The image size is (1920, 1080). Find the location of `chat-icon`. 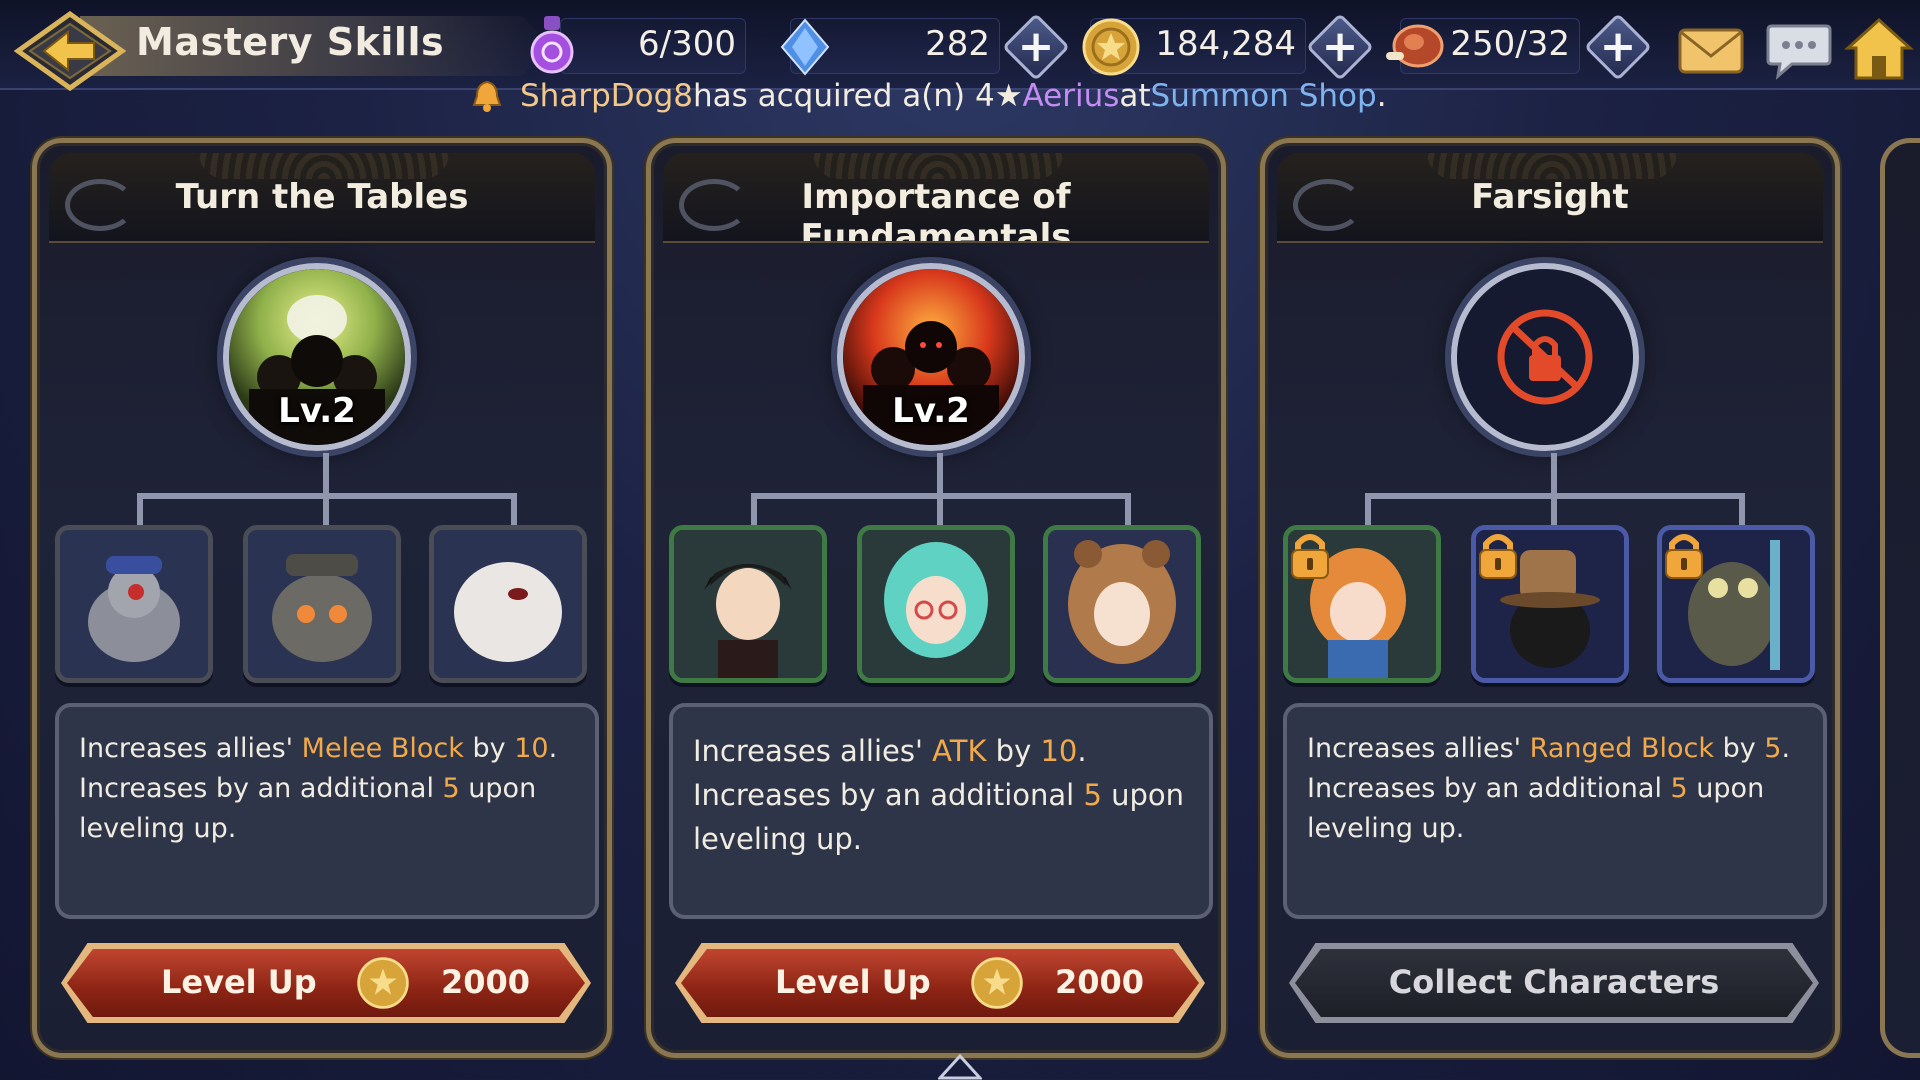

chat-icon is located at coordinates (1799, 50).